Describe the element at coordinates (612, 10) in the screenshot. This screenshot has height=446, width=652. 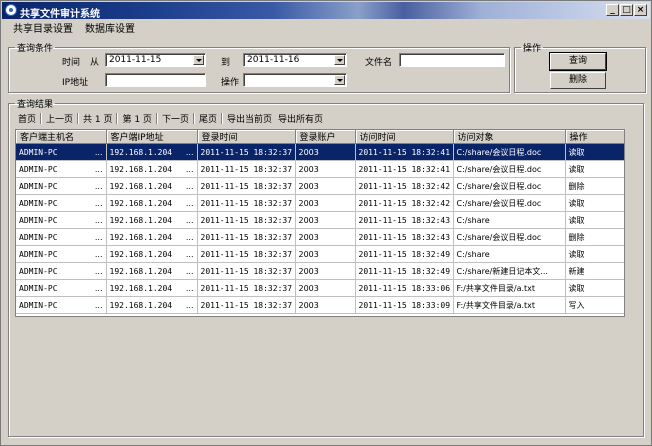
I see `minimize-button: _` at that location.